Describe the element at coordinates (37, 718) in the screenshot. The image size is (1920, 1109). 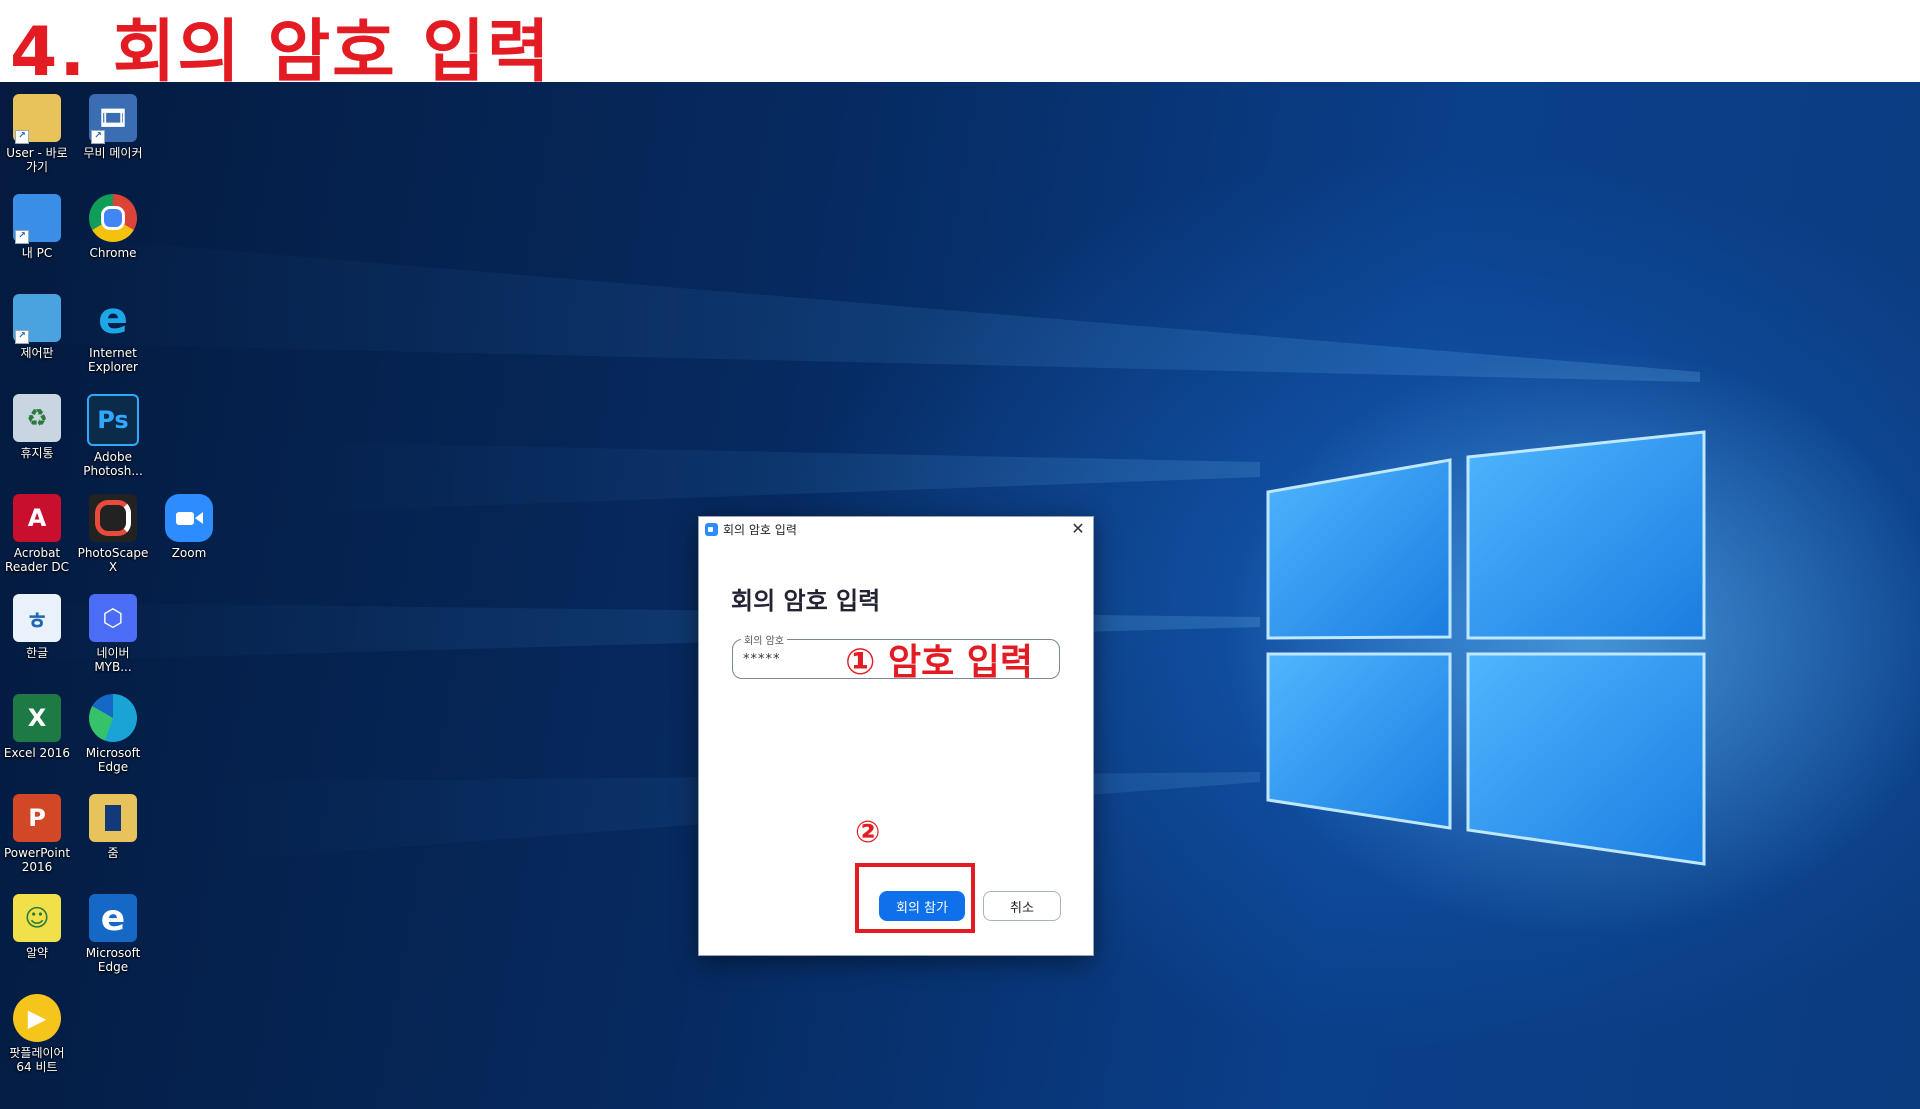
I see `excel-icon: X` at that location.